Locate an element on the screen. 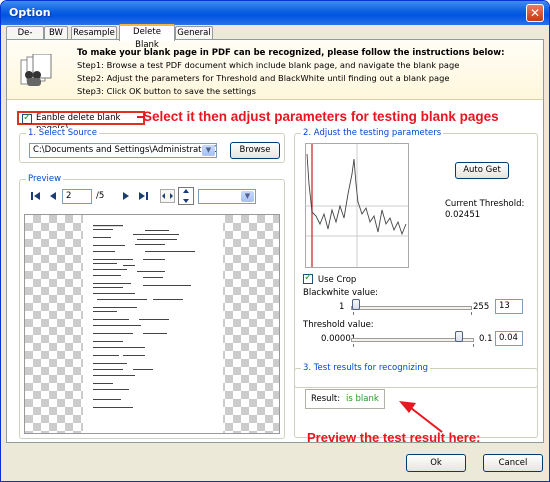 This screenshot has height=482, width=550. browse-button: Browse is located at coordinates (255, 150).